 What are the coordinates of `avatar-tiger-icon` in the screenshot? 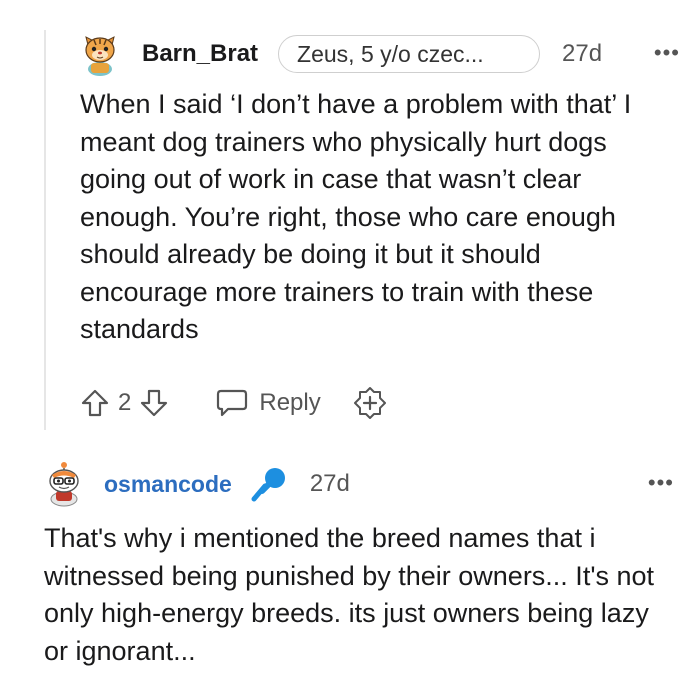 It's located at (100, 56).